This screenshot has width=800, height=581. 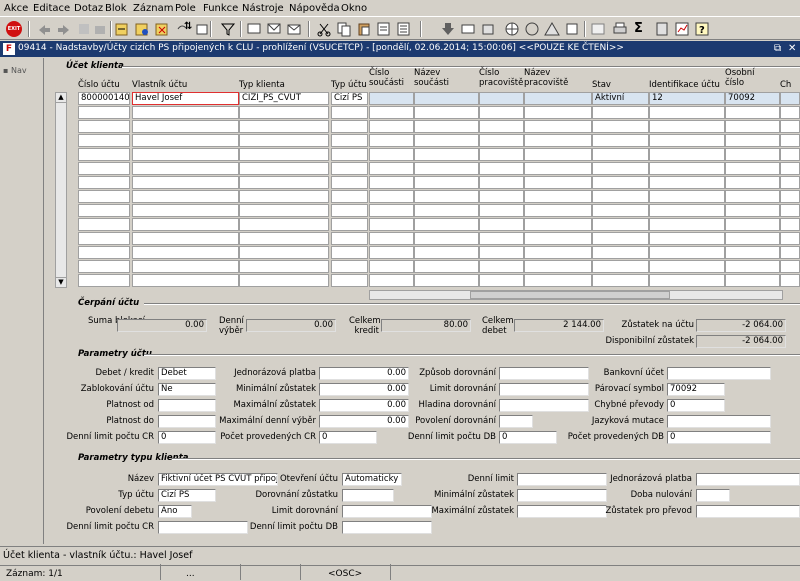 What do you see at coordinates (662, 29) in the screenshot?
I see `calculator-icon` at bounding box center [662, 29].